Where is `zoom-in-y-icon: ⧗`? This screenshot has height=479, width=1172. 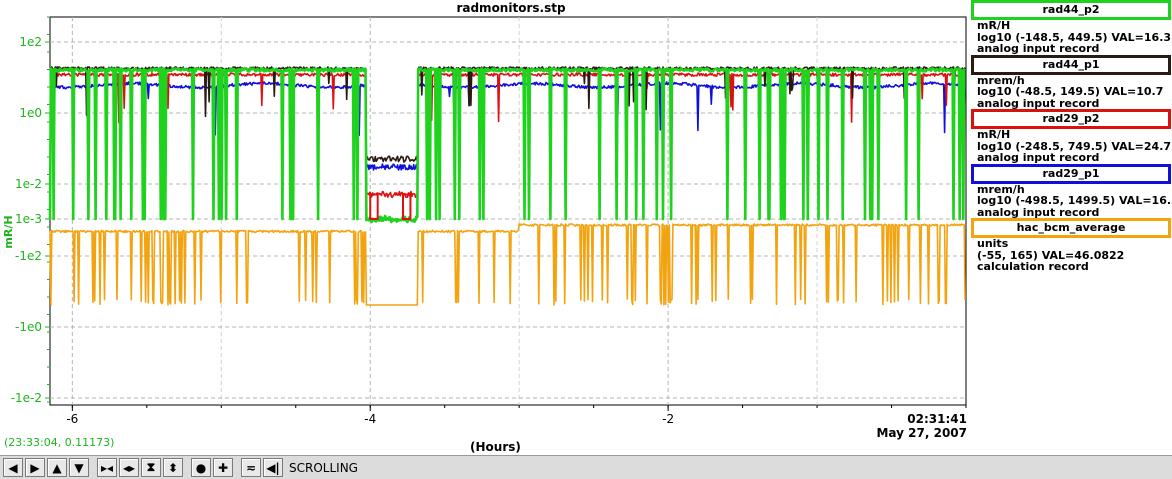 zoom-in-y-icon: ⧗ is located at coordinates (151, 467).